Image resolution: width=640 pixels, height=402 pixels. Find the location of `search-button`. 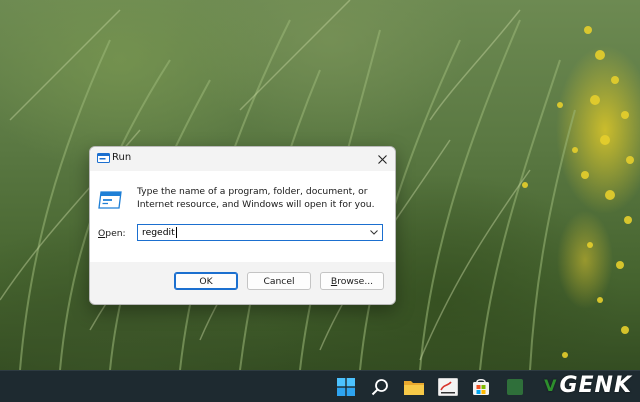

search-button is located at coordinates (380, 387).